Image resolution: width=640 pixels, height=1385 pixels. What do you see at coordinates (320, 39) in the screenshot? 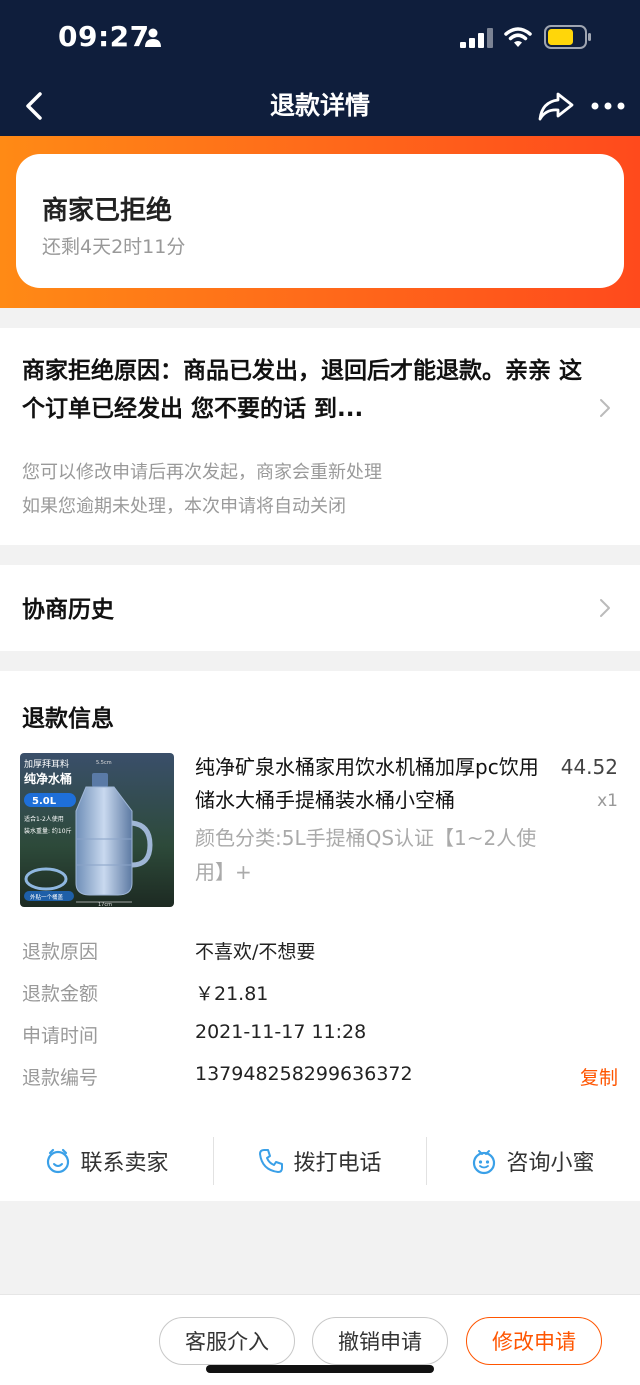
I see `status-bar: 09:27` at bounding box center [320, 39].